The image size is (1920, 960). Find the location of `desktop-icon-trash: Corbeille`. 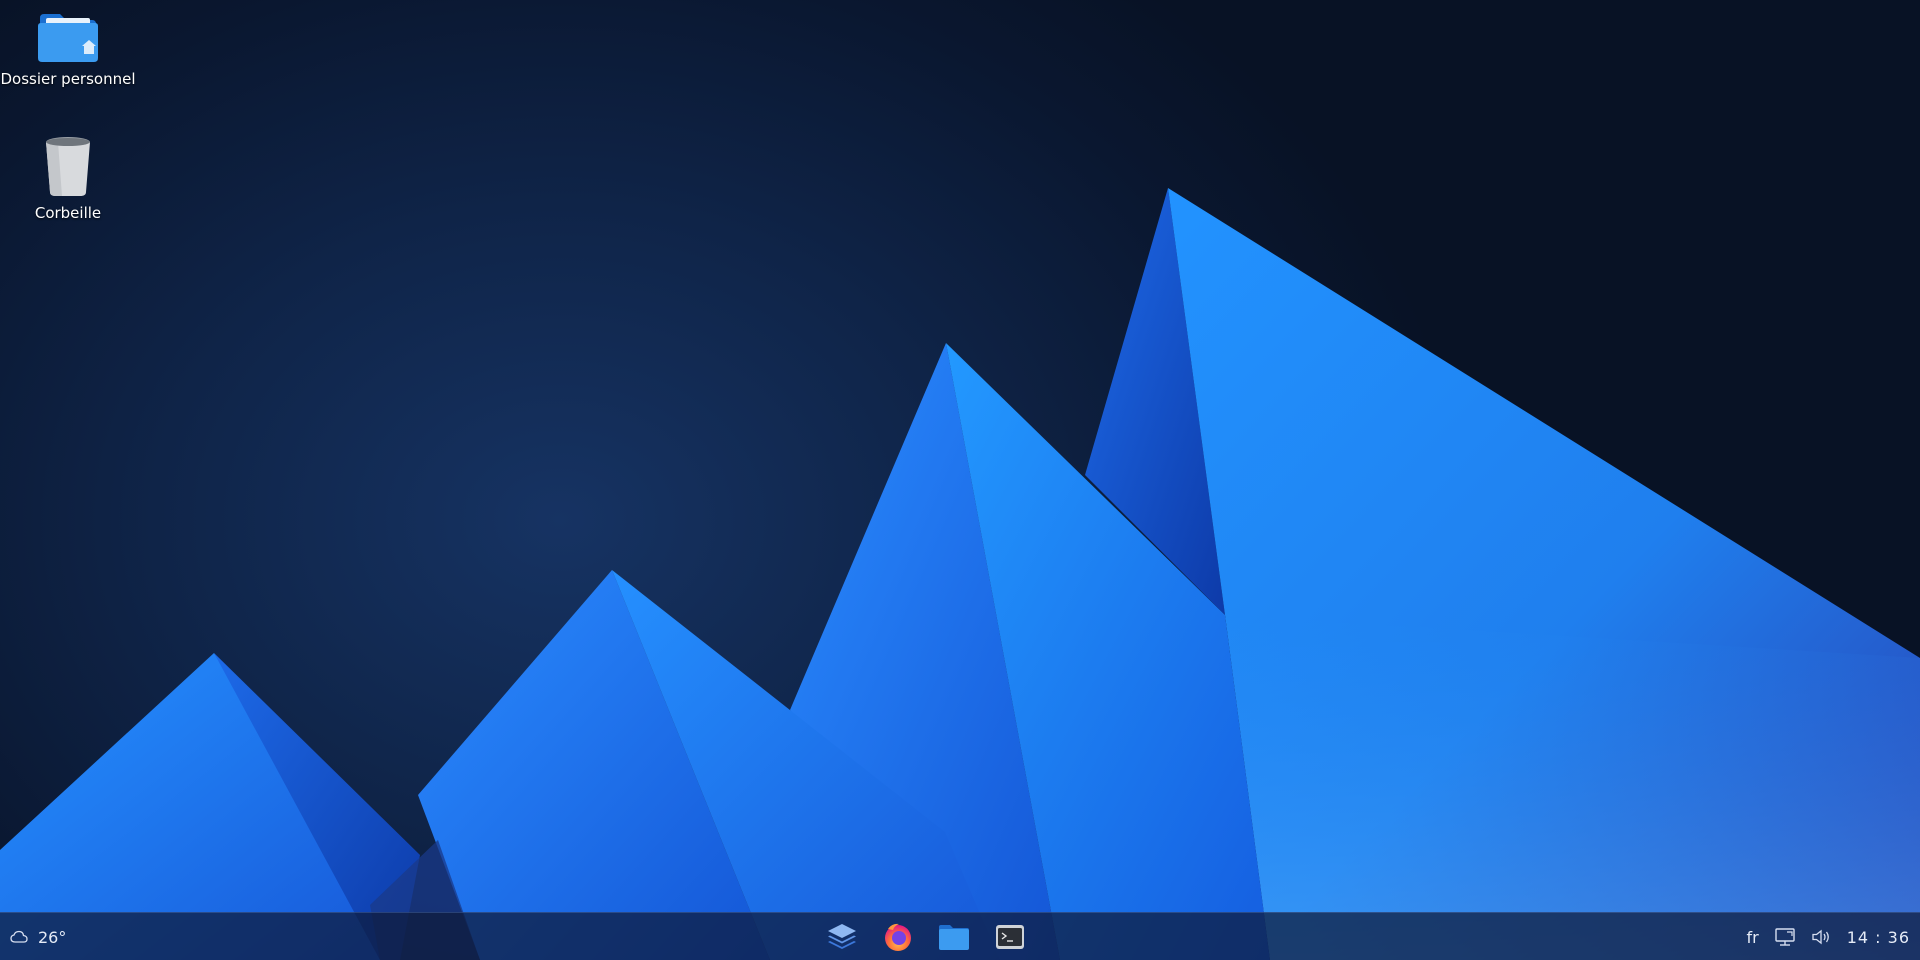

desktop-icon-trash: Corbeille is located at coordinates (69, 179).